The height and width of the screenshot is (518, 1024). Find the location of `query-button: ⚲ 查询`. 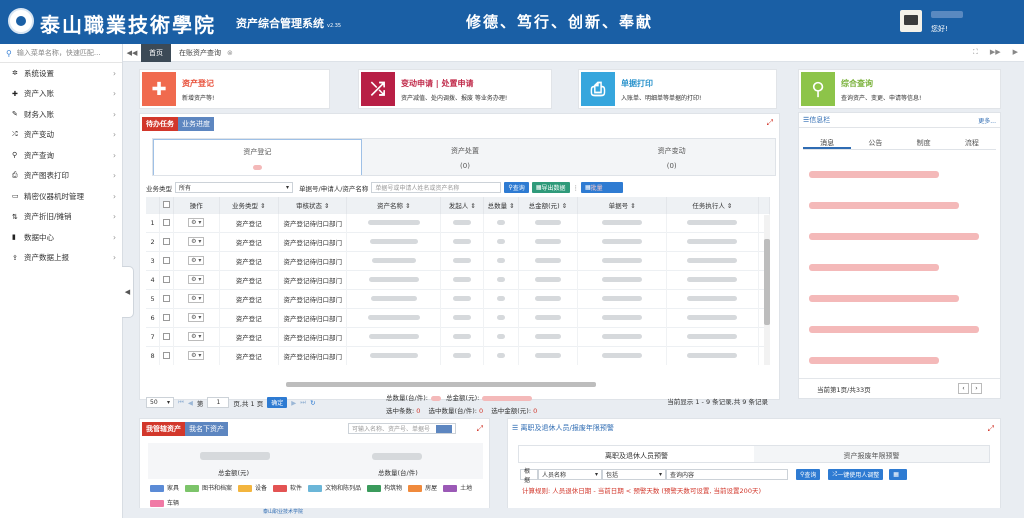

query-button: ⚲ 查询 is located at coordinates (516, 187).